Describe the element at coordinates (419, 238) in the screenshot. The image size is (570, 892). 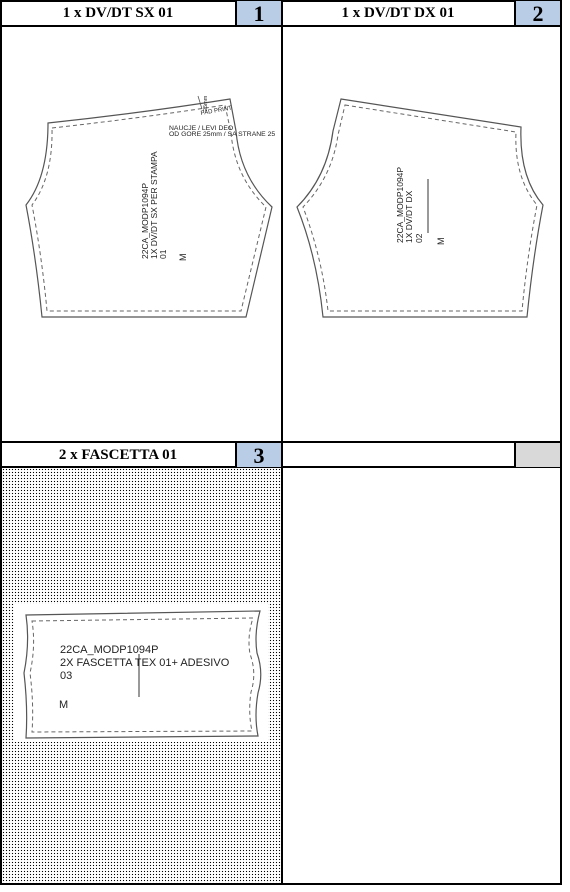
I see `piece-2-line3: 02` at that location.